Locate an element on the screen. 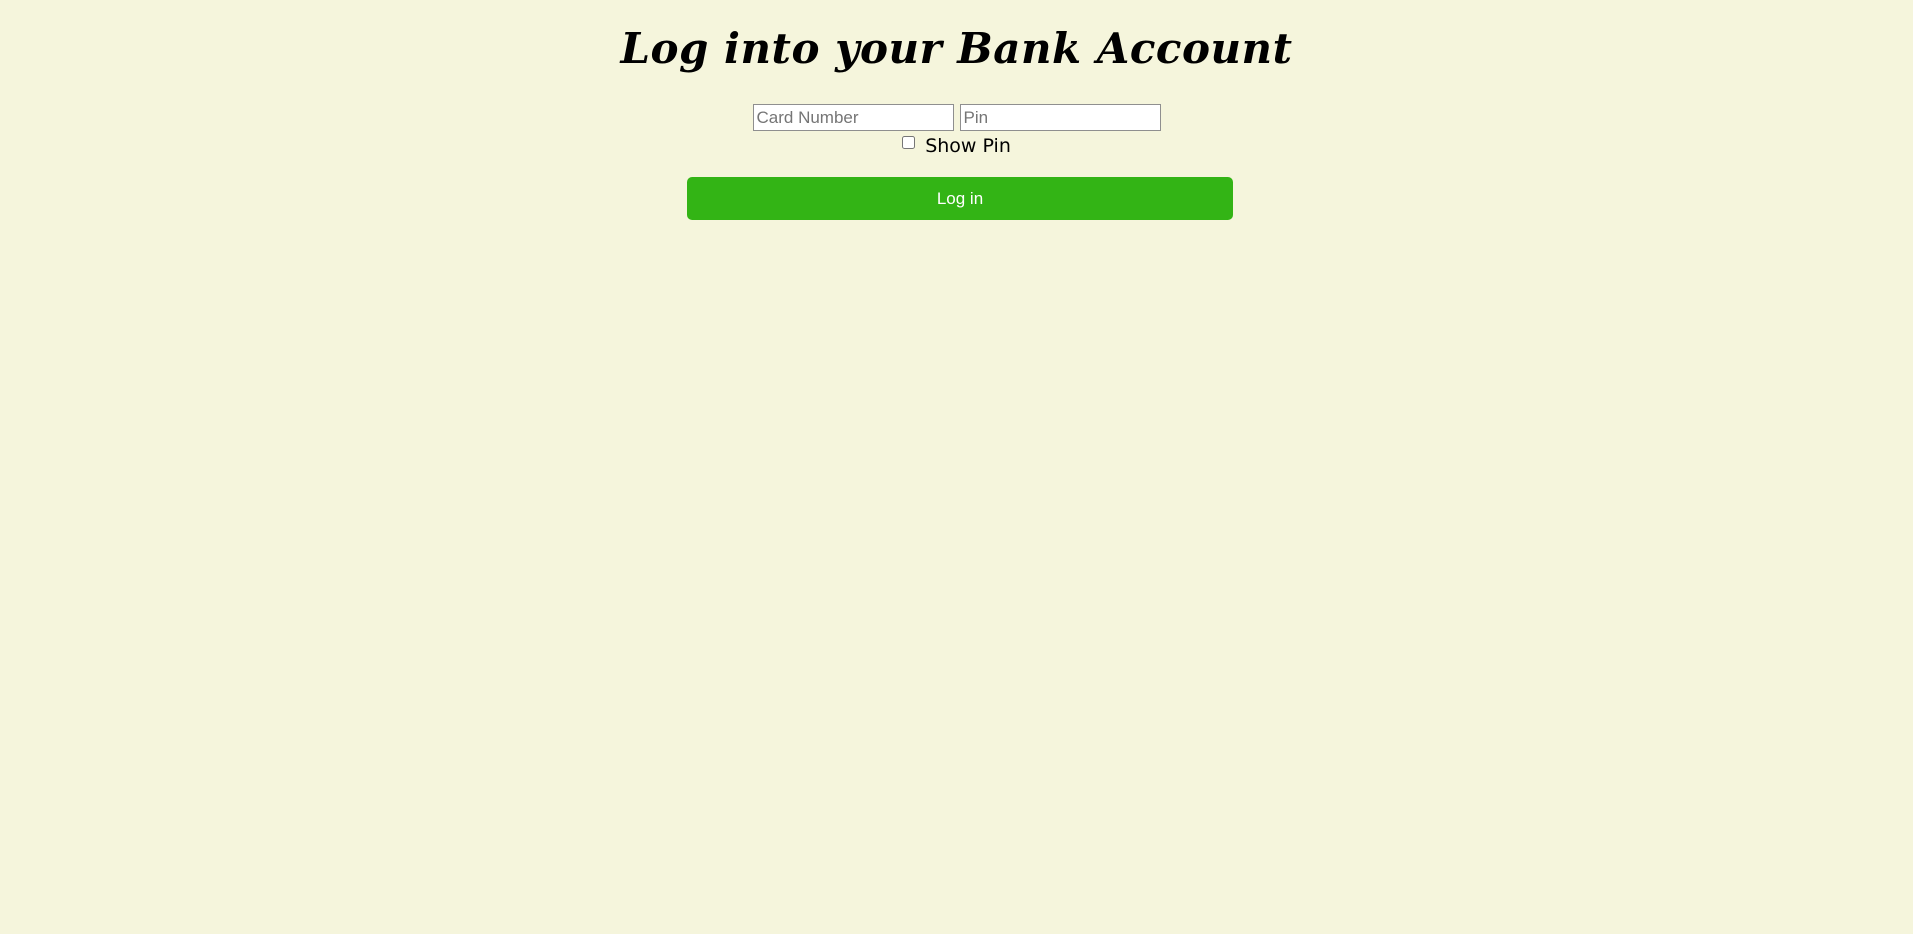 The height and width of the screenshot is (934, 1913). pin-input is located at coordinates (1060, 117).